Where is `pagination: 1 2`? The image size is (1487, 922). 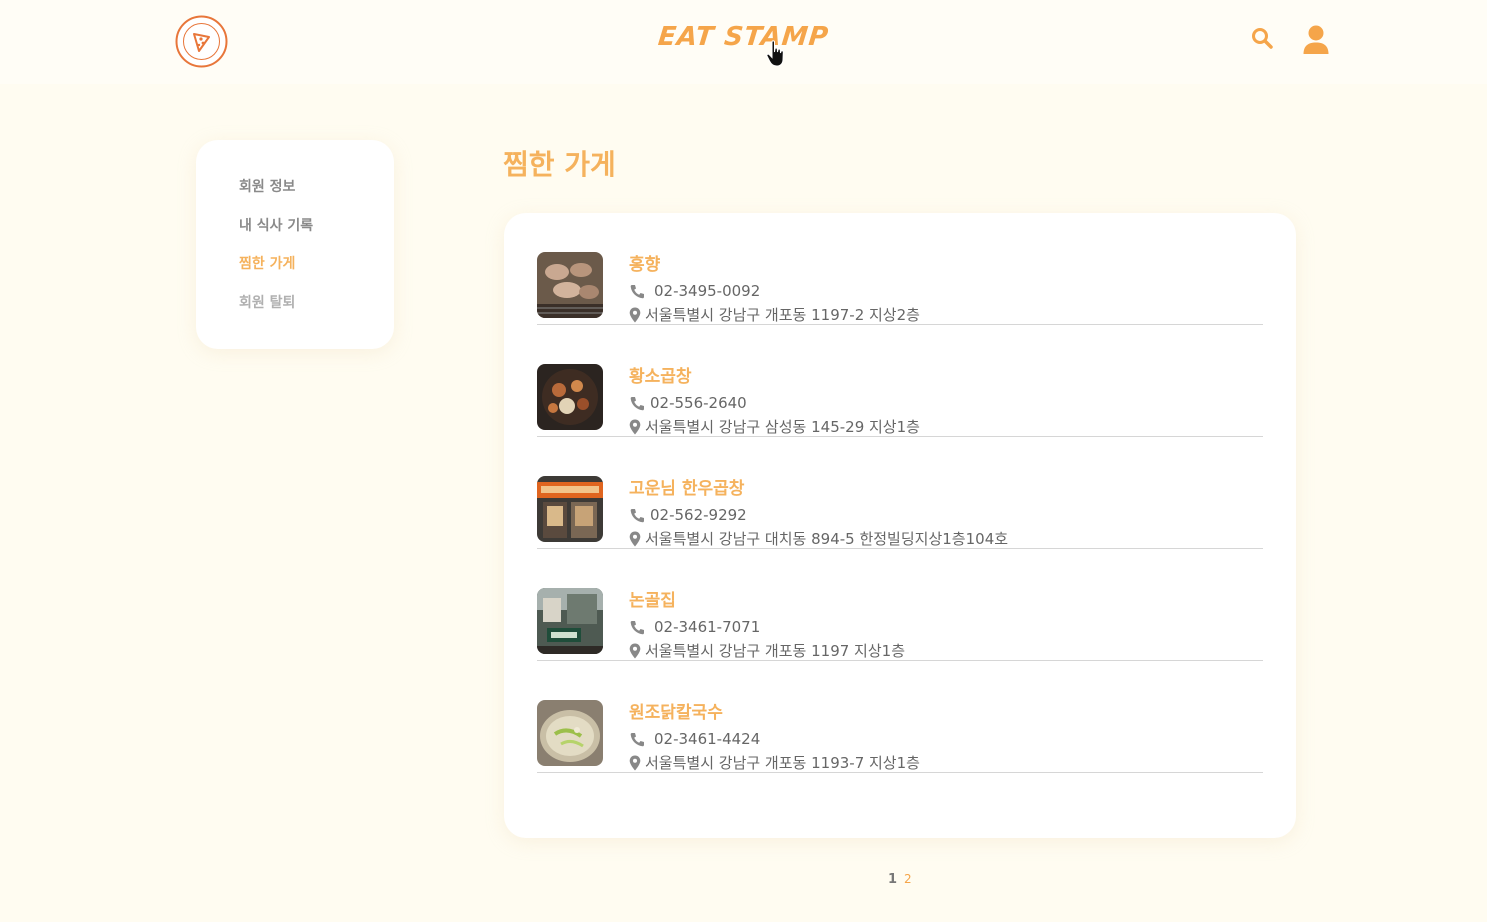
pagination: 1 2 is located at coordinates (900, 879).